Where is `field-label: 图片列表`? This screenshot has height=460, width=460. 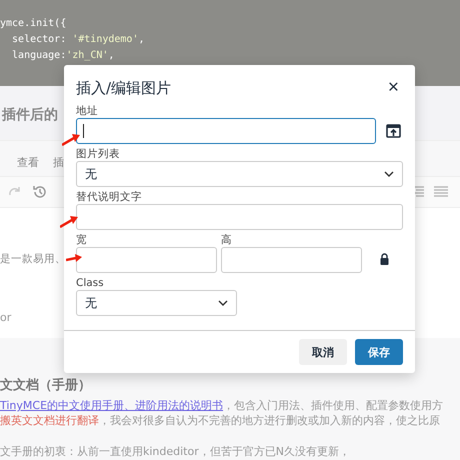
field-label: 图片列表 is located at coordinates (98, 154).